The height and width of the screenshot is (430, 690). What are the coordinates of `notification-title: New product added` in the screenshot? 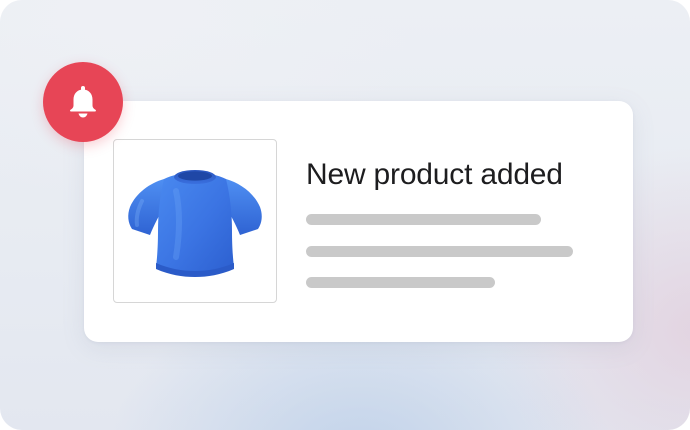 It's located at (434, 174).